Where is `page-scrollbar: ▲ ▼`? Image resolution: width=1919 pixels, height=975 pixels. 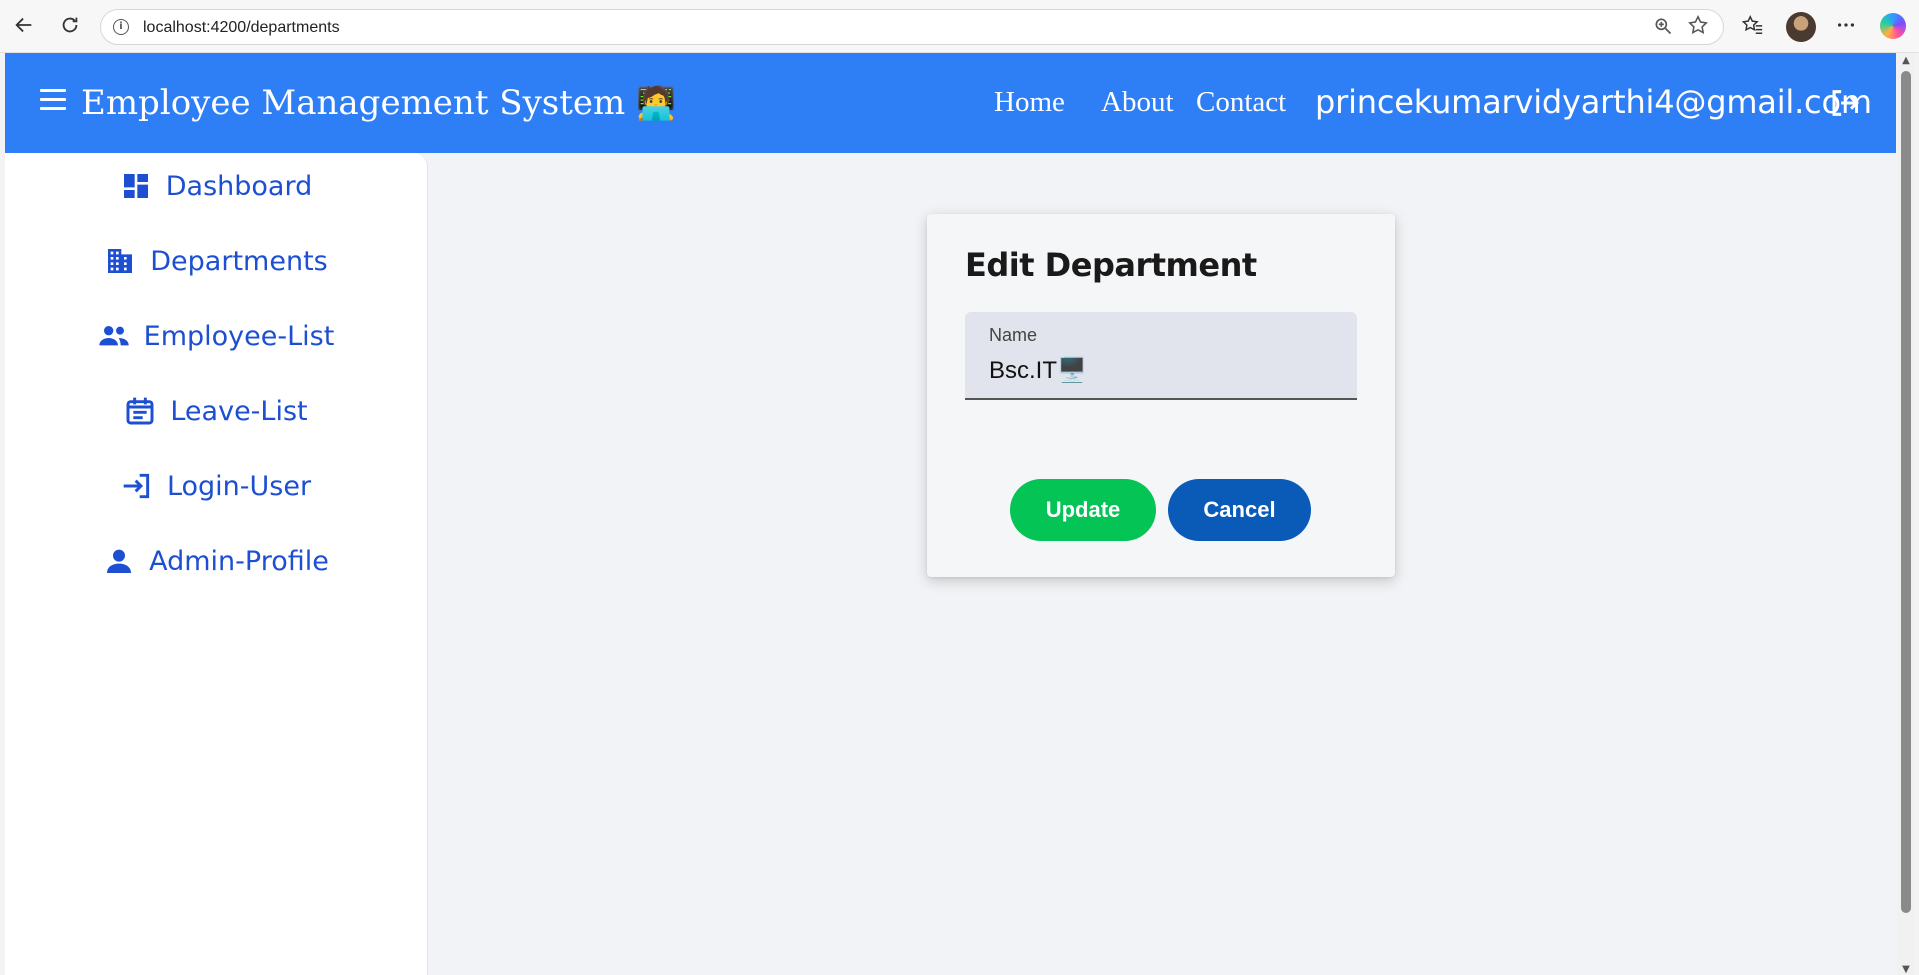 page-scrollbar: ▲ ▼ is located at coordinates (1906, 514).